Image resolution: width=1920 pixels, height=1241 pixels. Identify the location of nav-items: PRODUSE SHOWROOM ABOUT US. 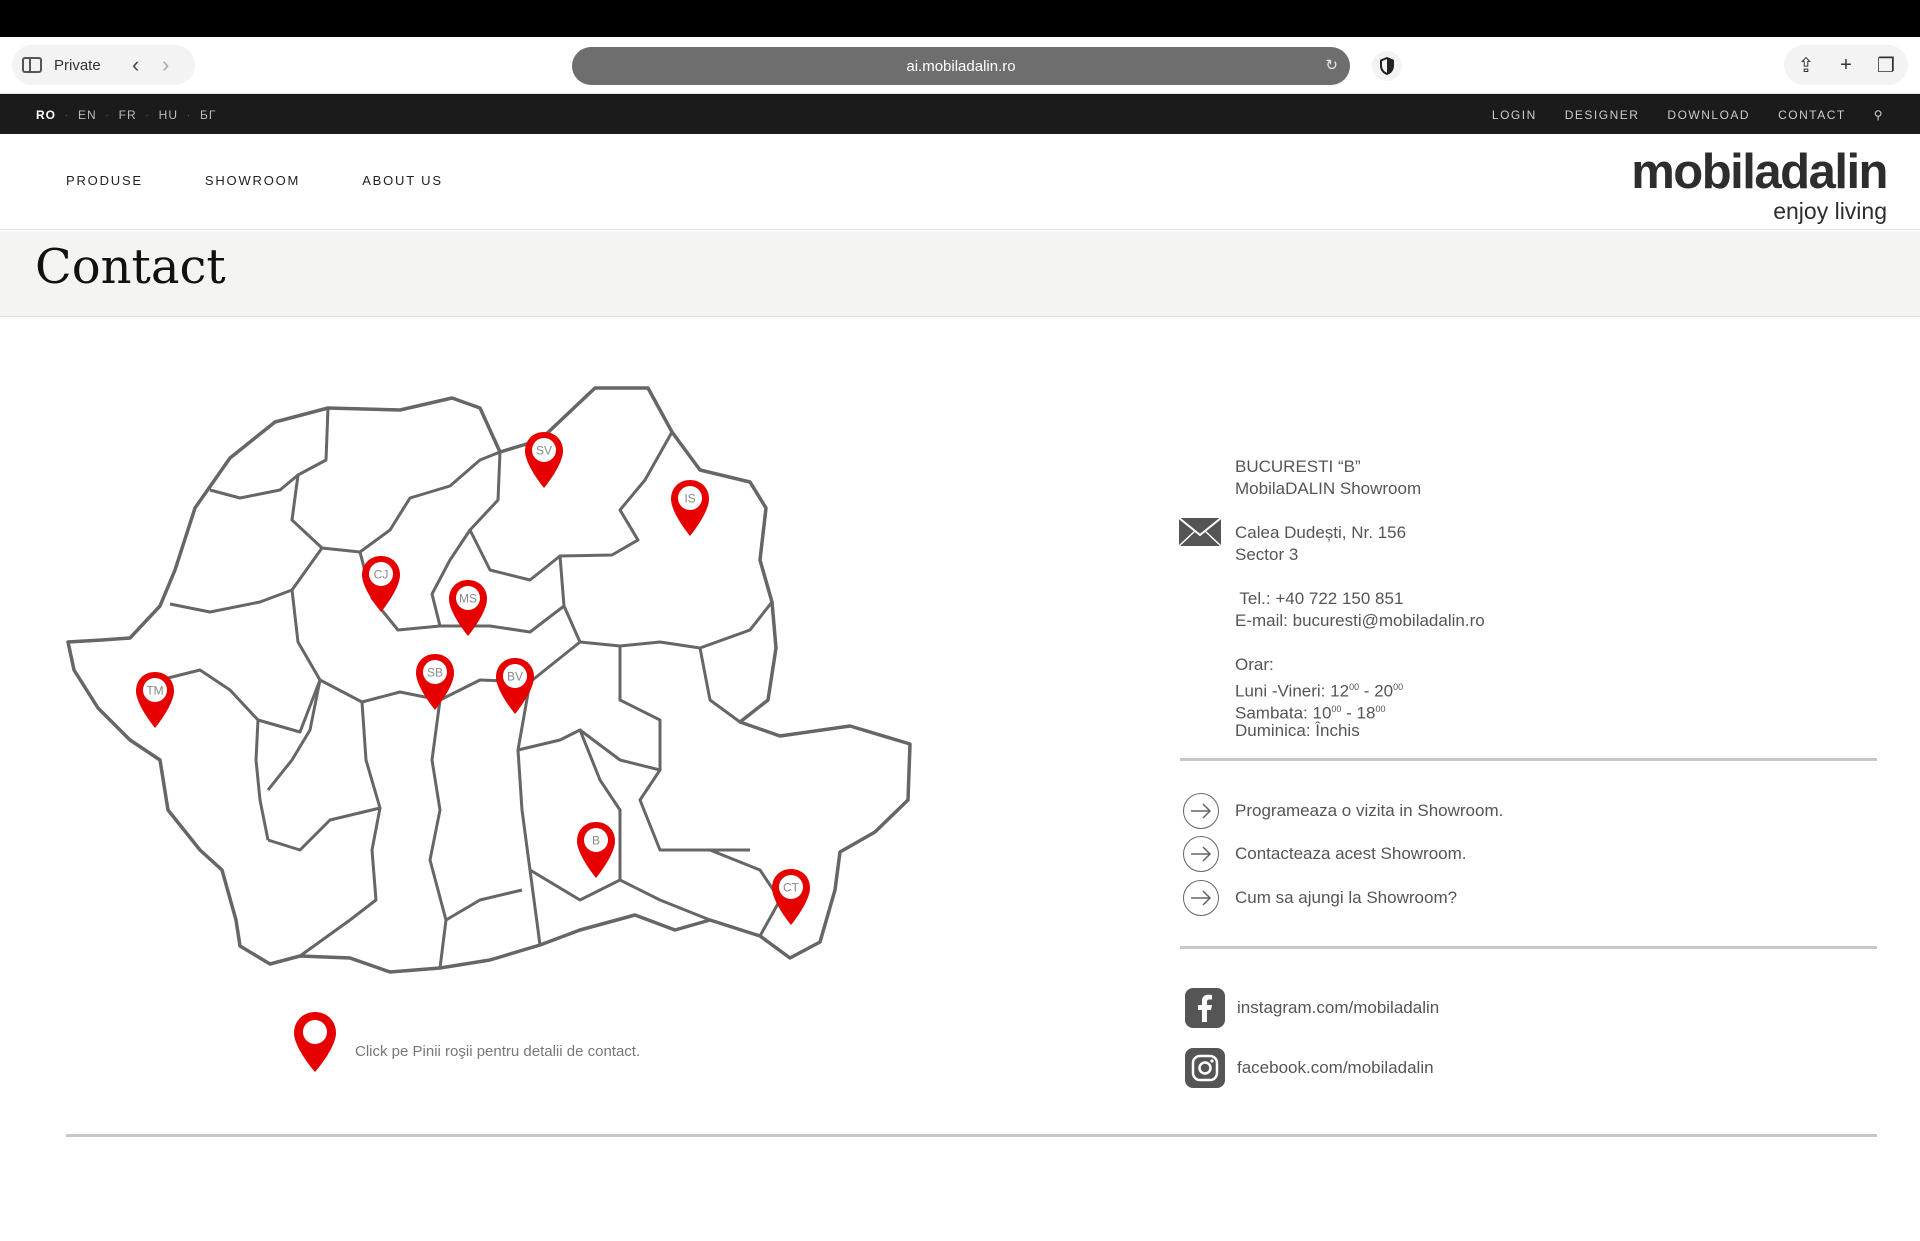
(254, 180).